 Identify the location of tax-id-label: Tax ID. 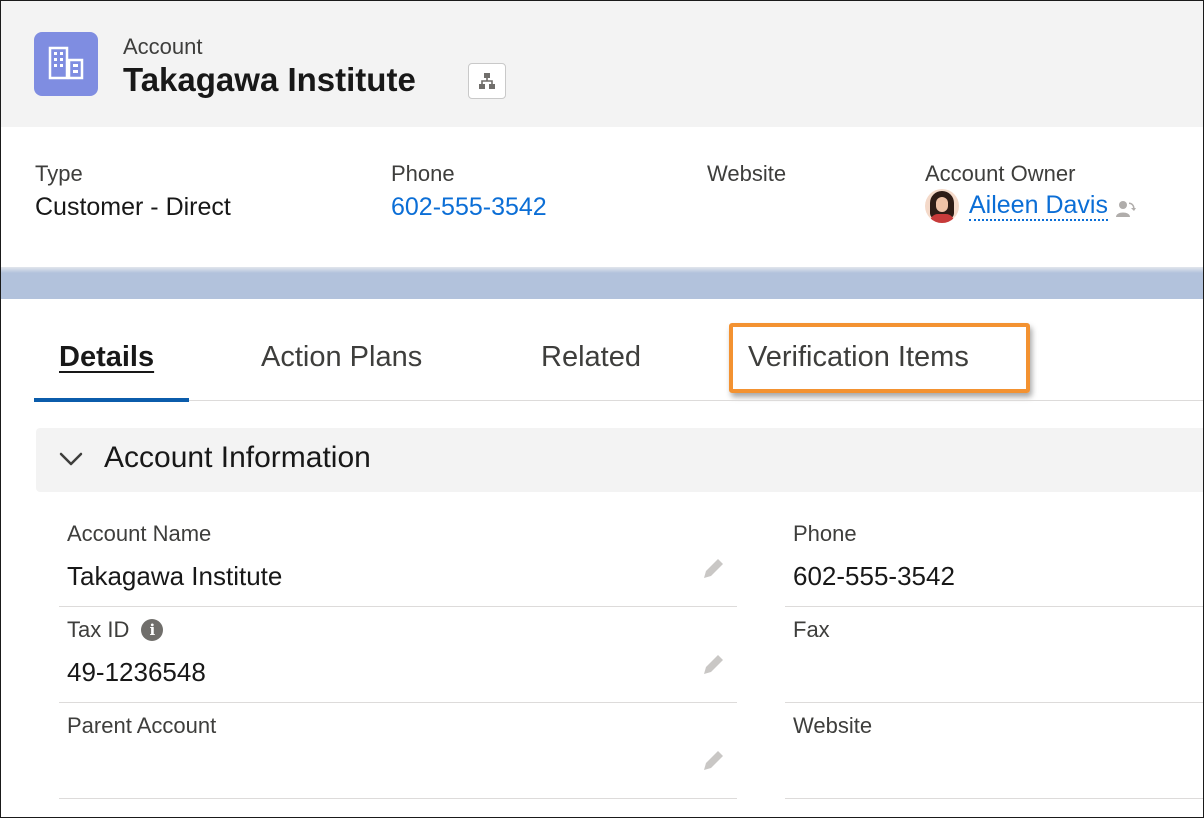
(98, 629).